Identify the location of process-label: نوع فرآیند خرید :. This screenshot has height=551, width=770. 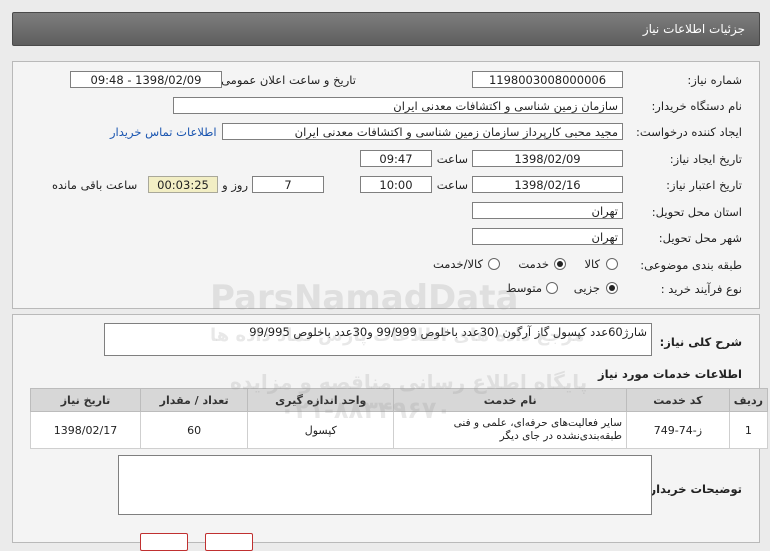
(701, 289).